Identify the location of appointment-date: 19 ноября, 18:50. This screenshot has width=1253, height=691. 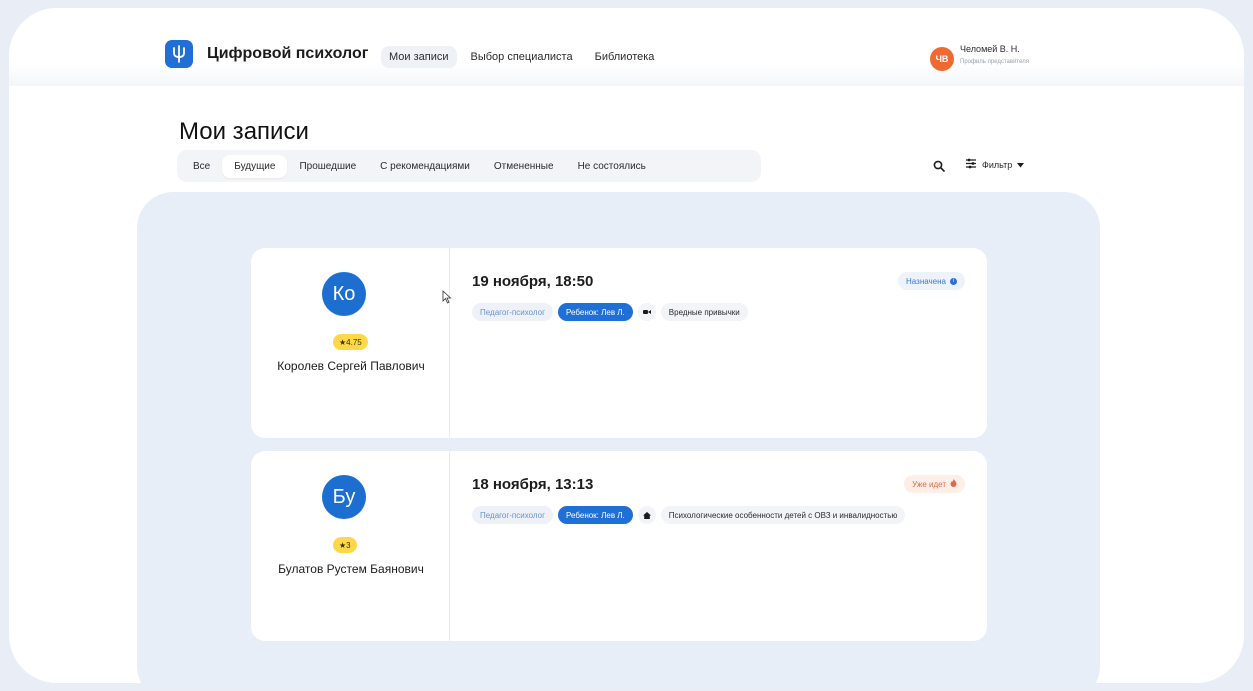
(533, 281).